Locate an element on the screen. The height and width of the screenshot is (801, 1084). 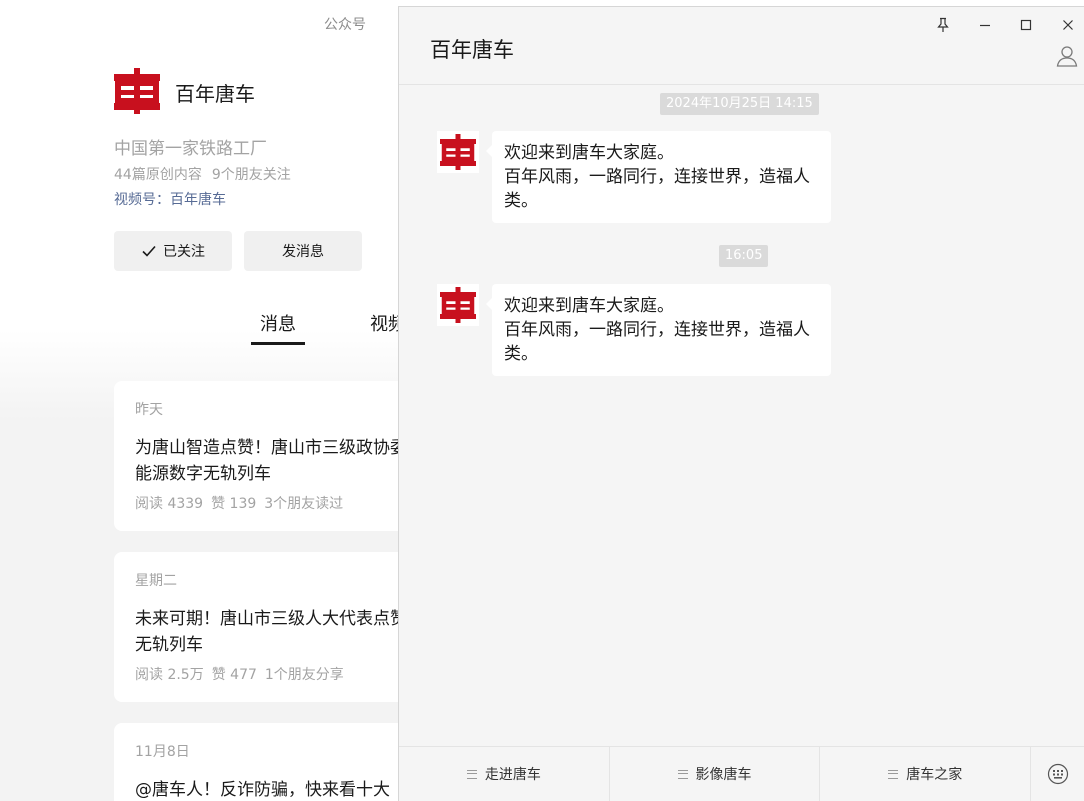
article-meta: 阅读 2.5万赞 477 1个朋友分享 is located at coordinates (239, 674).